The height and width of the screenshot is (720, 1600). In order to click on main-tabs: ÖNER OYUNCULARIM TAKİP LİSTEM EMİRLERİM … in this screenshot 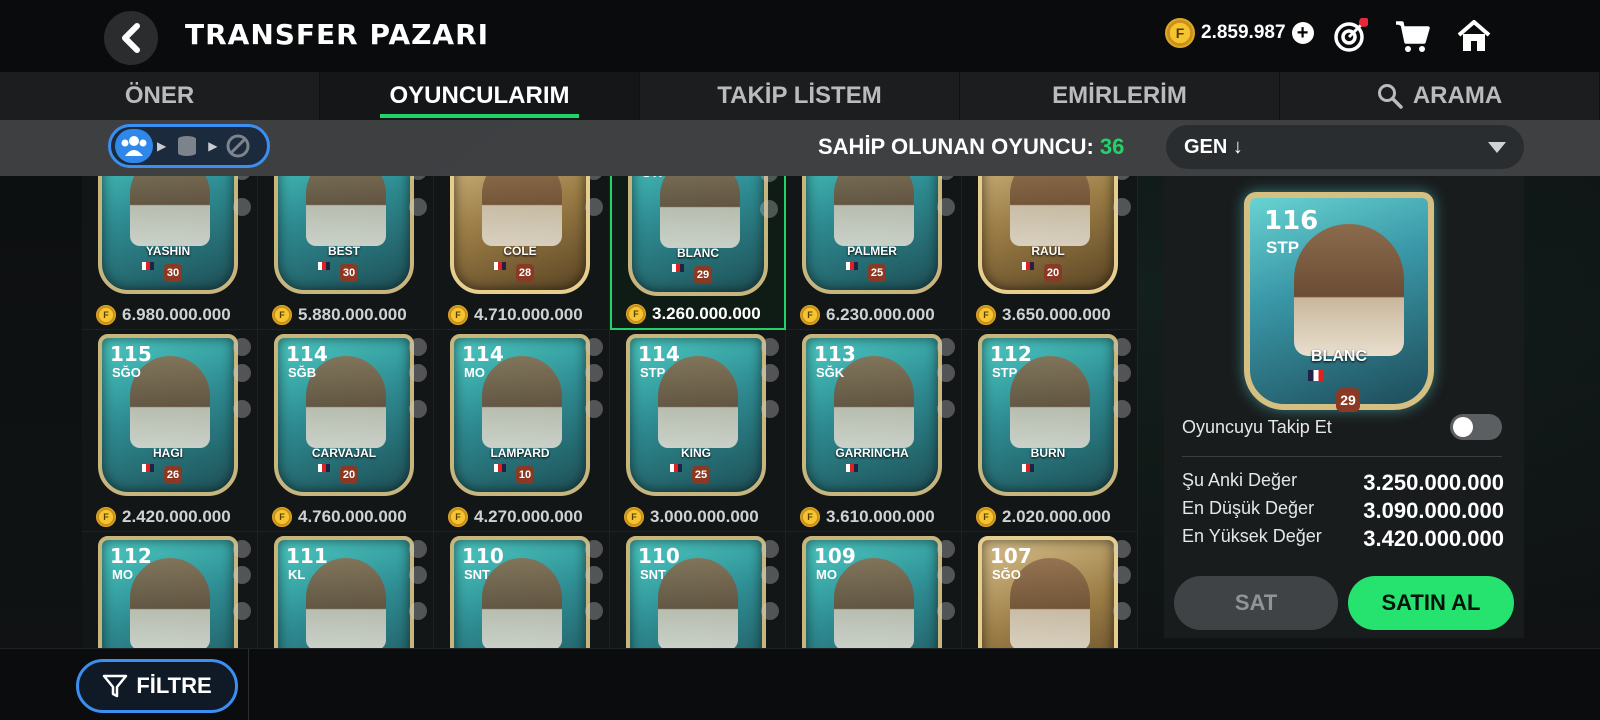, I will do `click(800, 96)`.